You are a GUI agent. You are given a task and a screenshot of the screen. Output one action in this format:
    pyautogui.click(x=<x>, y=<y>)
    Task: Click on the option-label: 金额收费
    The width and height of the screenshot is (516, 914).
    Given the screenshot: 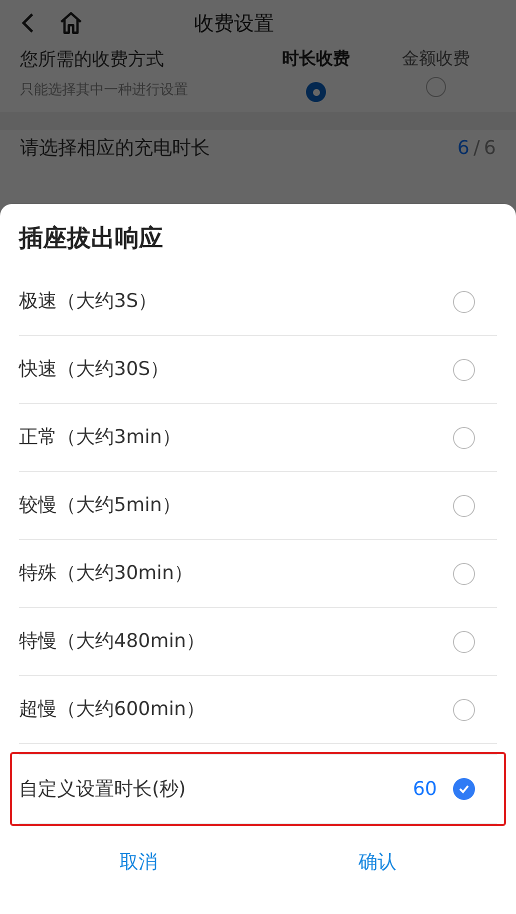 What is the action you would take?
    pyautogui.click(x=436, y=59)
    